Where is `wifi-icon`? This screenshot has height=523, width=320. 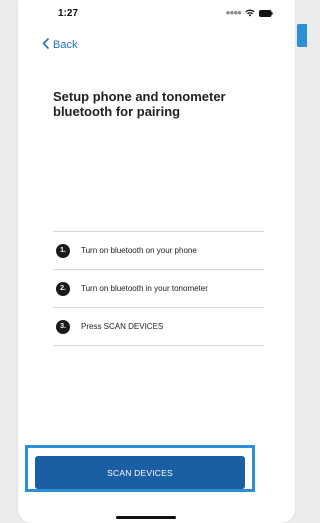 wifi-icon is located at coordinates (250, 13).